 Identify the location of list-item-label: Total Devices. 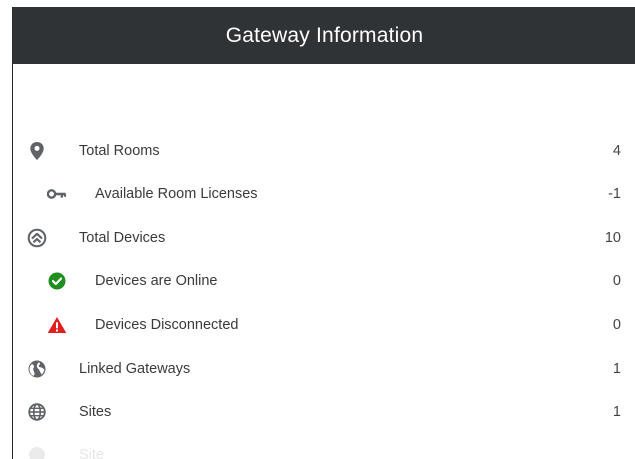
(122, 238).